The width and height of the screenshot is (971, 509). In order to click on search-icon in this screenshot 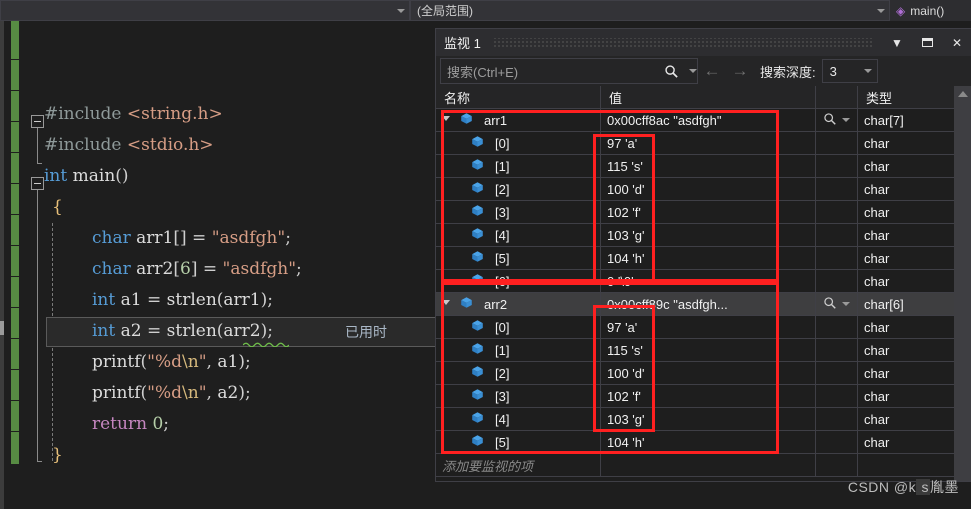, I will do `click(671, 71)`.